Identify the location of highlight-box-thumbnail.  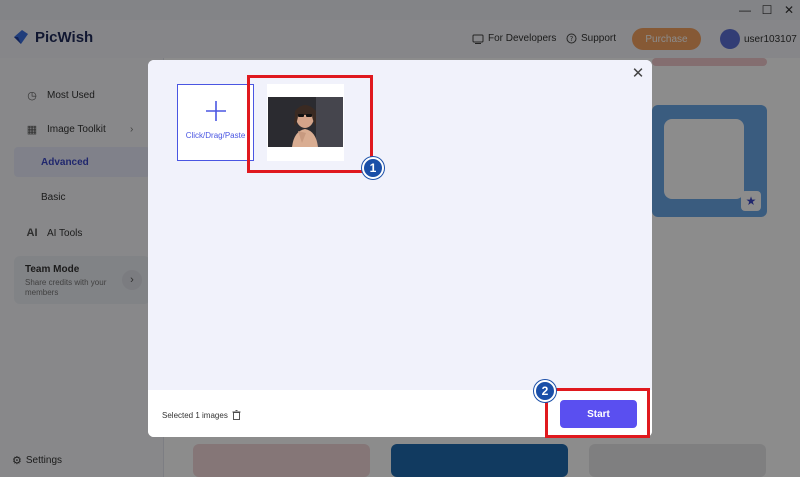
(310, 124).